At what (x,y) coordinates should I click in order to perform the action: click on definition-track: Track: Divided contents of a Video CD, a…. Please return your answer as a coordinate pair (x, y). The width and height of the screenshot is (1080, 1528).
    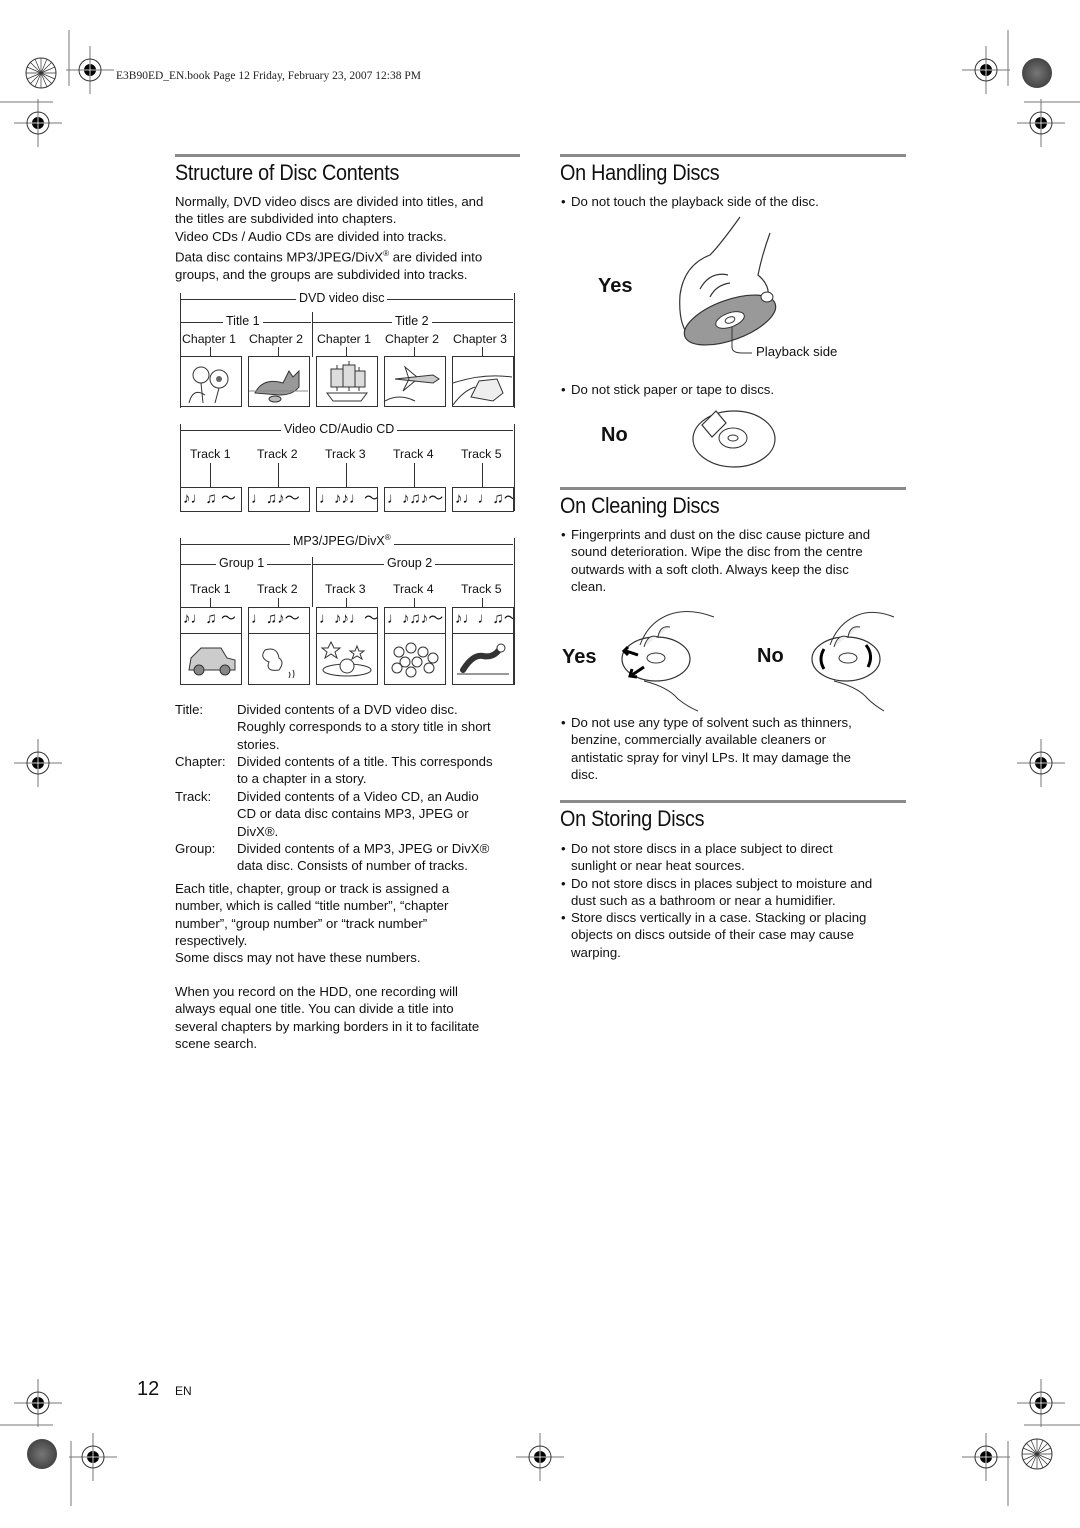
    Looking at the image, I should click on (327, 814).